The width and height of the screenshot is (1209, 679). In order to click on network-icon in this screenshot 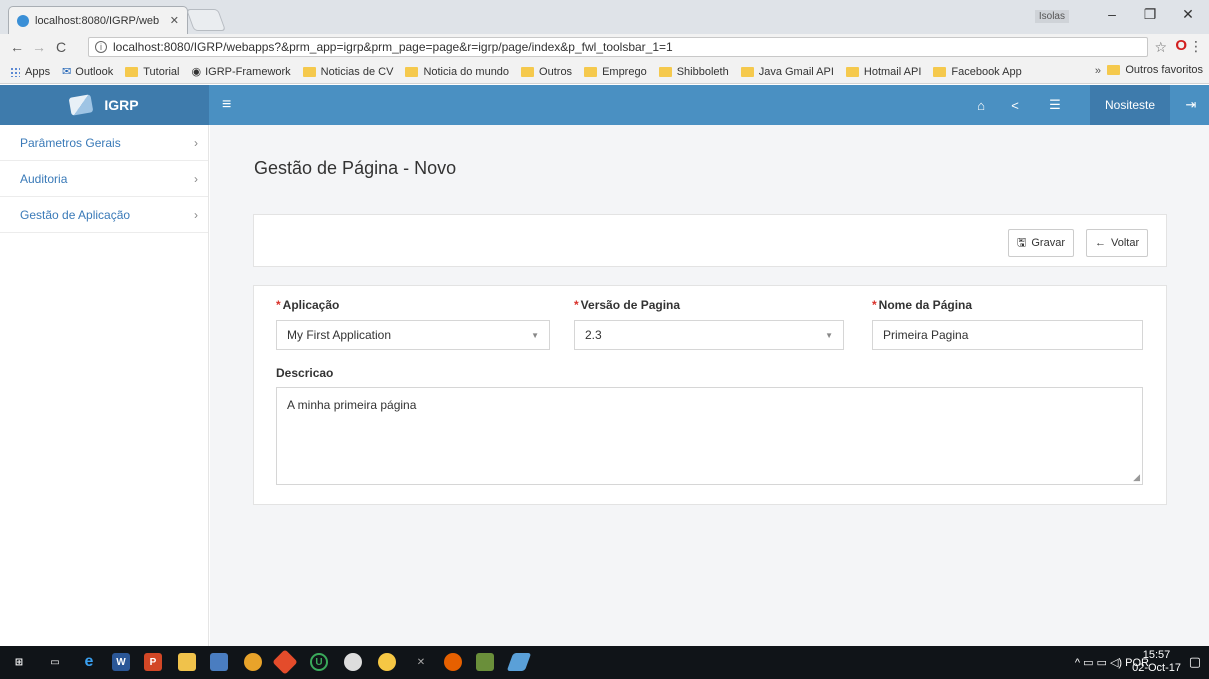, I will do `click(219, 662)`.